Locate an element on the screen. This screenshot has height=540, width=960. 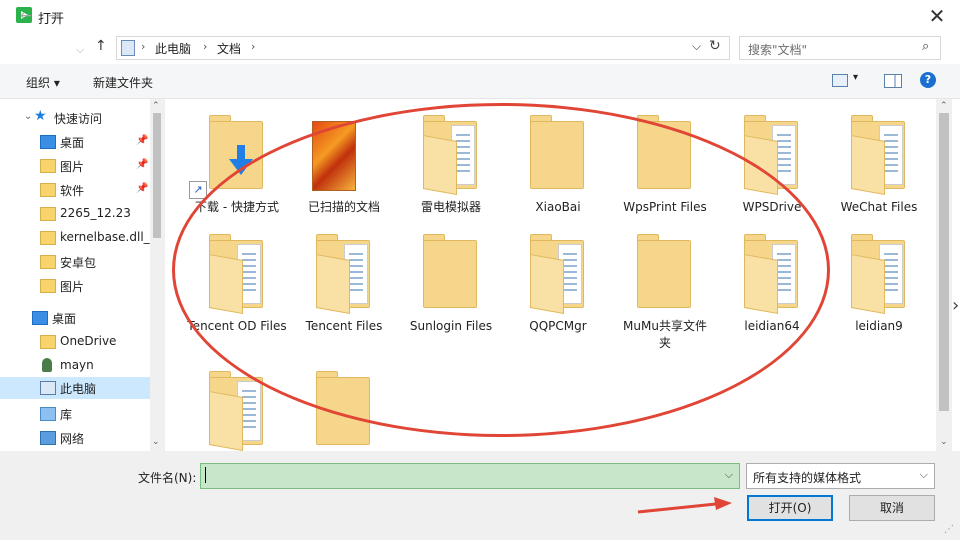
sidebar-item-software: 软件 📌 is located at coordinates (75, 190).